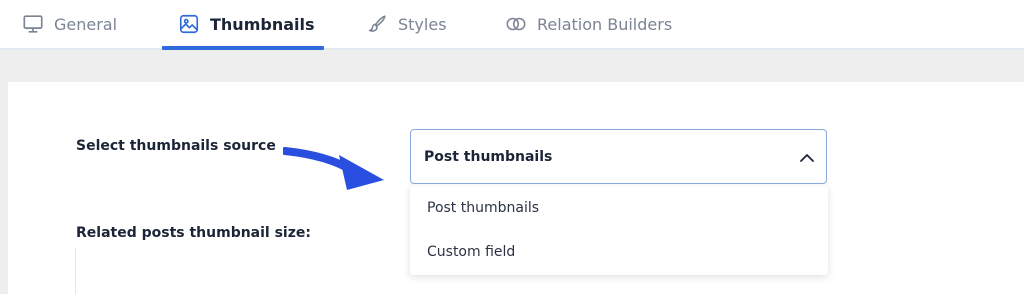 This screenshot has height=294, width=1024. I want to click on divider, so click(75, 271).